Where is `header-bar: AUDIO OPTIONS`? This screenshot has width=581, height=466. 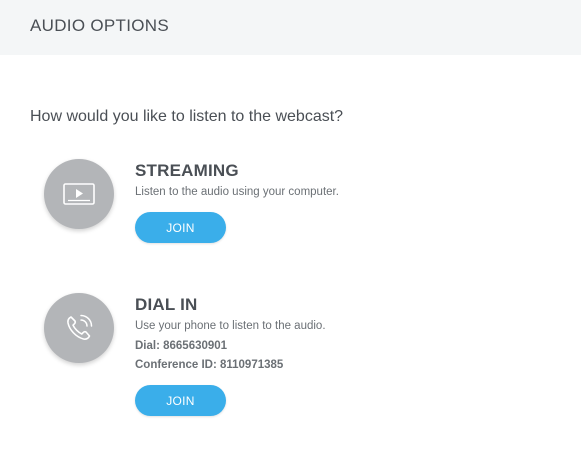 header-bar: AUDIO OPTIONS is located at coordinates (290, 27).